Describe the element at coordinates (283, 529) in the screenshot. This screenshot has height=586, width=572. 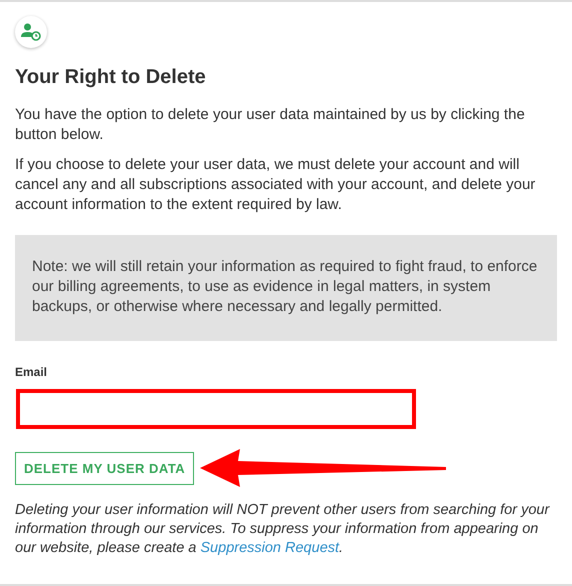
I see `disclaimer-text: Deleting your user information will NOT prevent other users from searching for your information through our services. To suppress your information from appearing on our website, please create a Suppression Request.` at that location.